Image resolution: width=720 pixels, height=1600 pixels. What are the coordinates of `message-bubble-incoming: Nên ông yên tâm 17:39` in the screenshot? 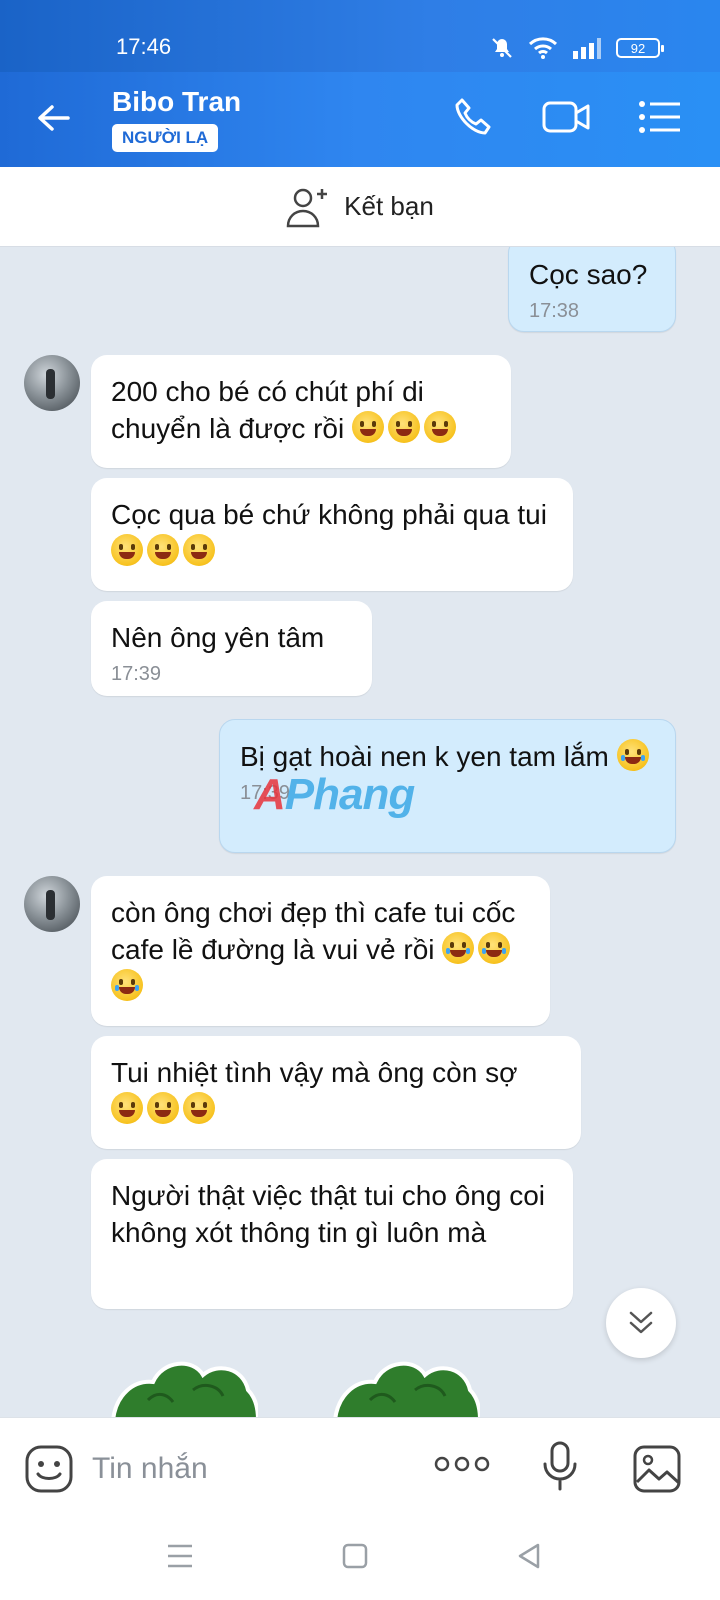 It's located at (231, 648).